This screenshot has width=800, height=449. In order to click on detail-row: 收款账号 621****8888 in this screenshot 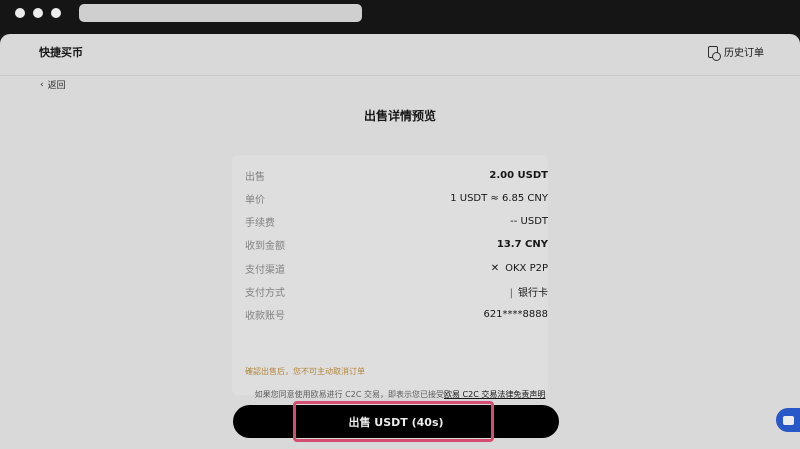, I will do `click(396, 314)`.